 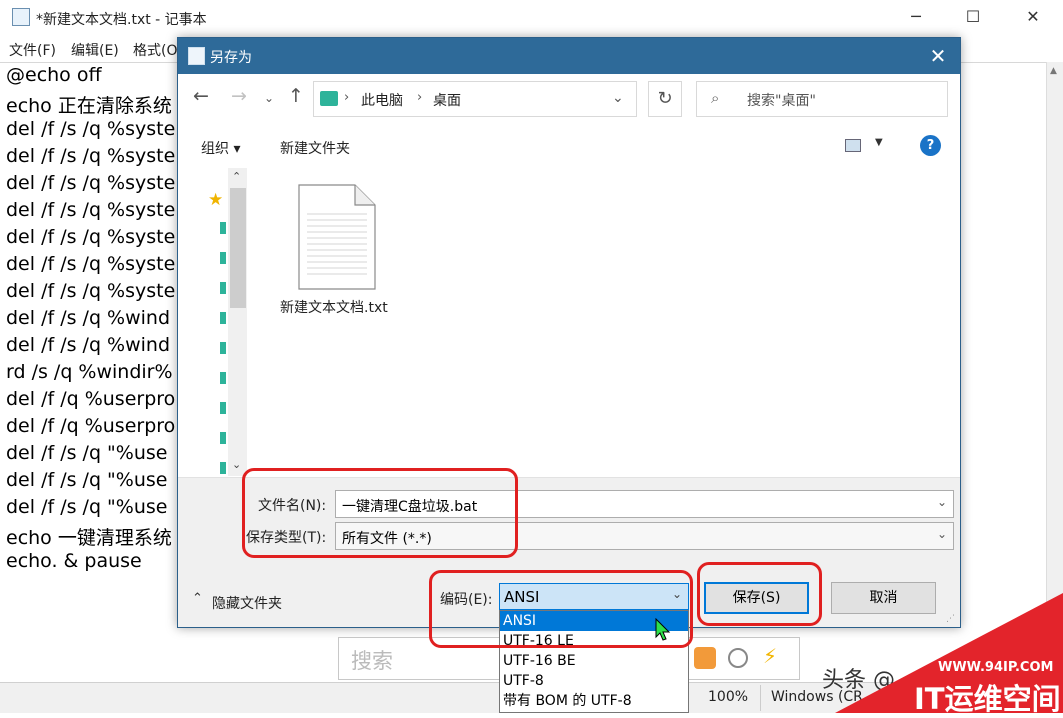 What do you see at coordinates (89, 538) in the screenshot?
I see `text-line: echo 一键清理系统` at bounding box center [89, 538].